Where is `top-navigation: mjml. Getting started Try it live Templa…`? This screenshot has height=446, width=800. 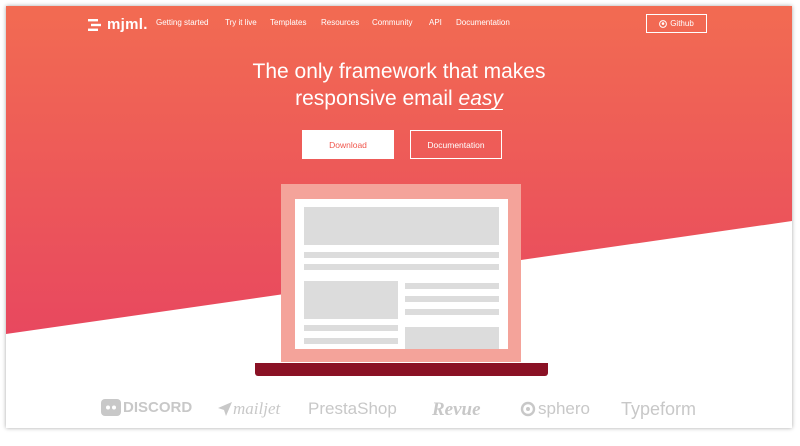 top-navigation: mjml. Getting started Try it live Templa… is located at coordinates (399, 24).